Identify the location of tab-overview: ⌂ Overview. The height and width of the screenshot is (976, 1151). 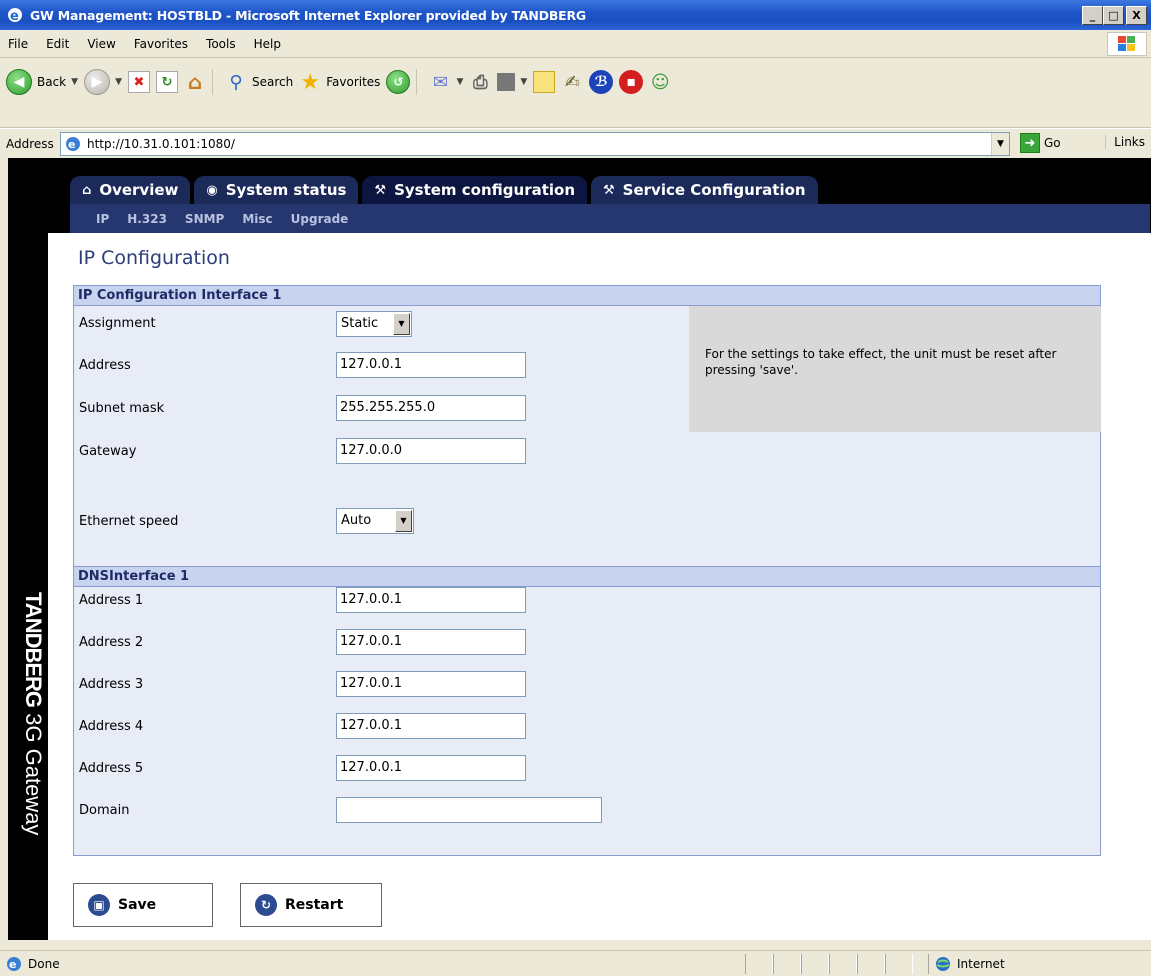
(130, 190).